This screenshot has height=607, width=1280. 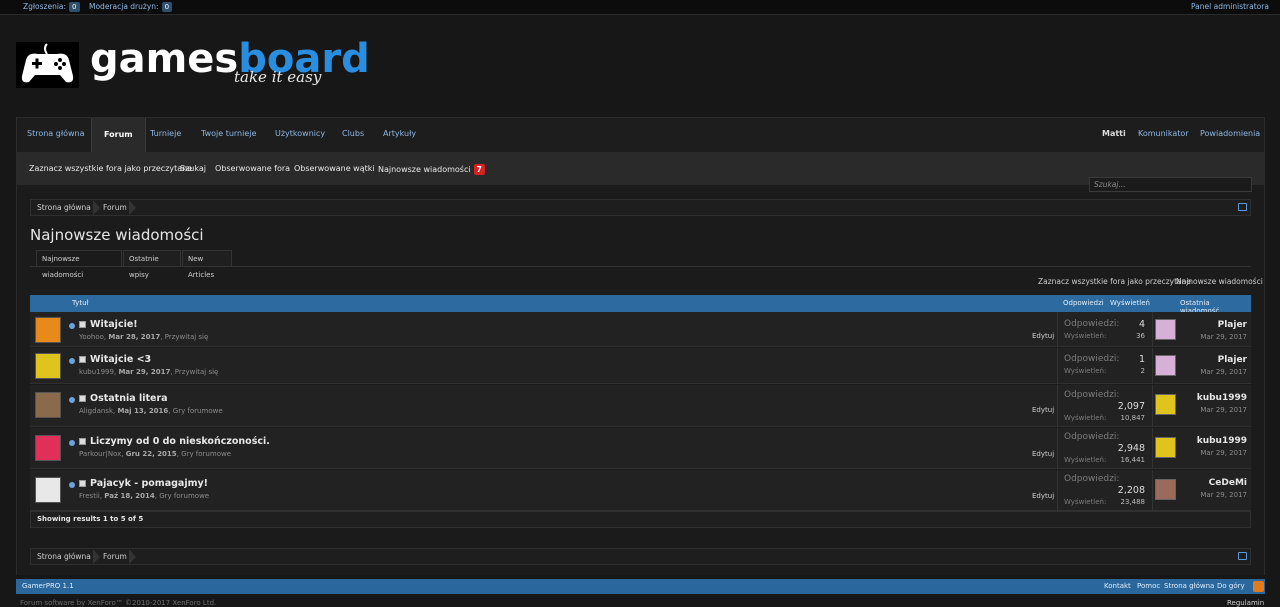 What do you see at coordinates (252, 168) in the screenshot?
I see `subnav-watched-forums: Obserwowane fora` at bounding box center [252, 168].